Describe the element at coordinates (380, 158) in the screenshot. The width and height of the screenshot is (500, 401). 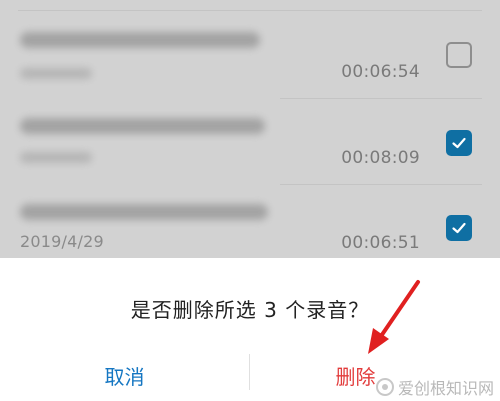
I see `recording-duration: 00:08:09` at that location.